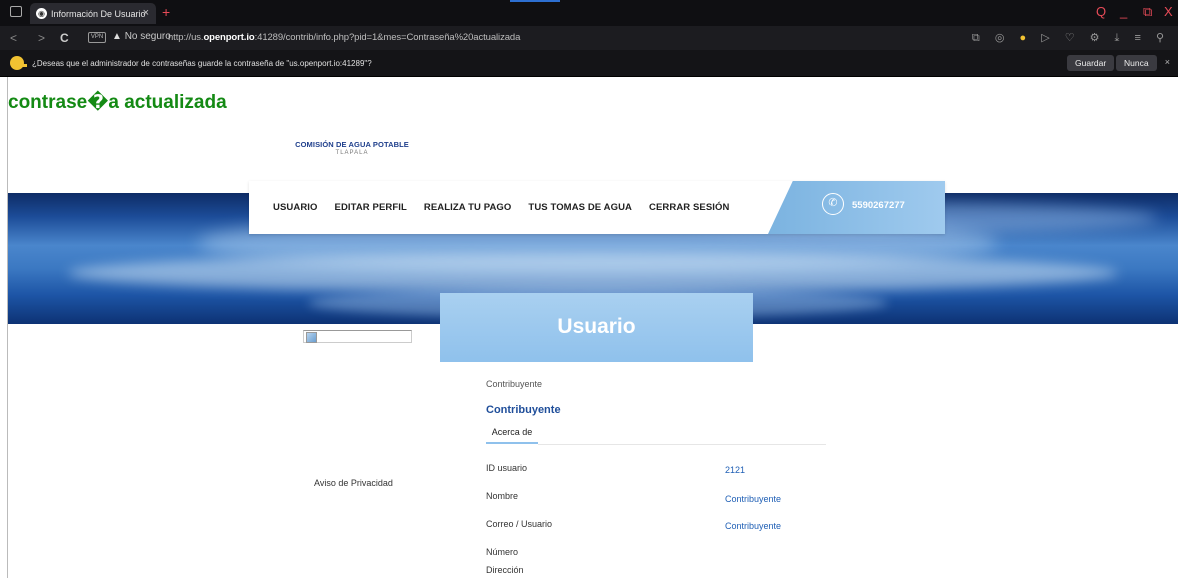 The width and height of the screenshot is (1178, 578). What do you see at coordinates (16, 11) in the screenshot?
I see `workspaces-icon` at bounding box center [16, 11].